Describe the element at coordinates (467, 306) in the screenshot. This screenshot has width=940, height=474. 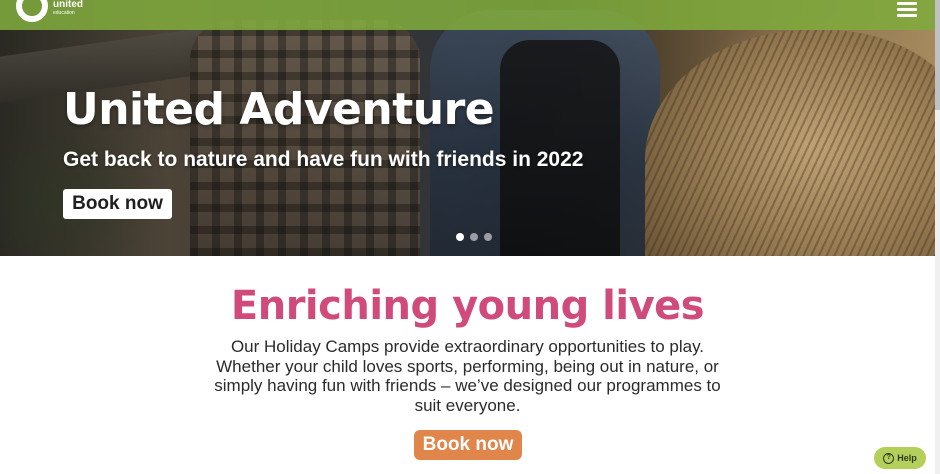
I see `section-title: Enriching young lives` at that location.